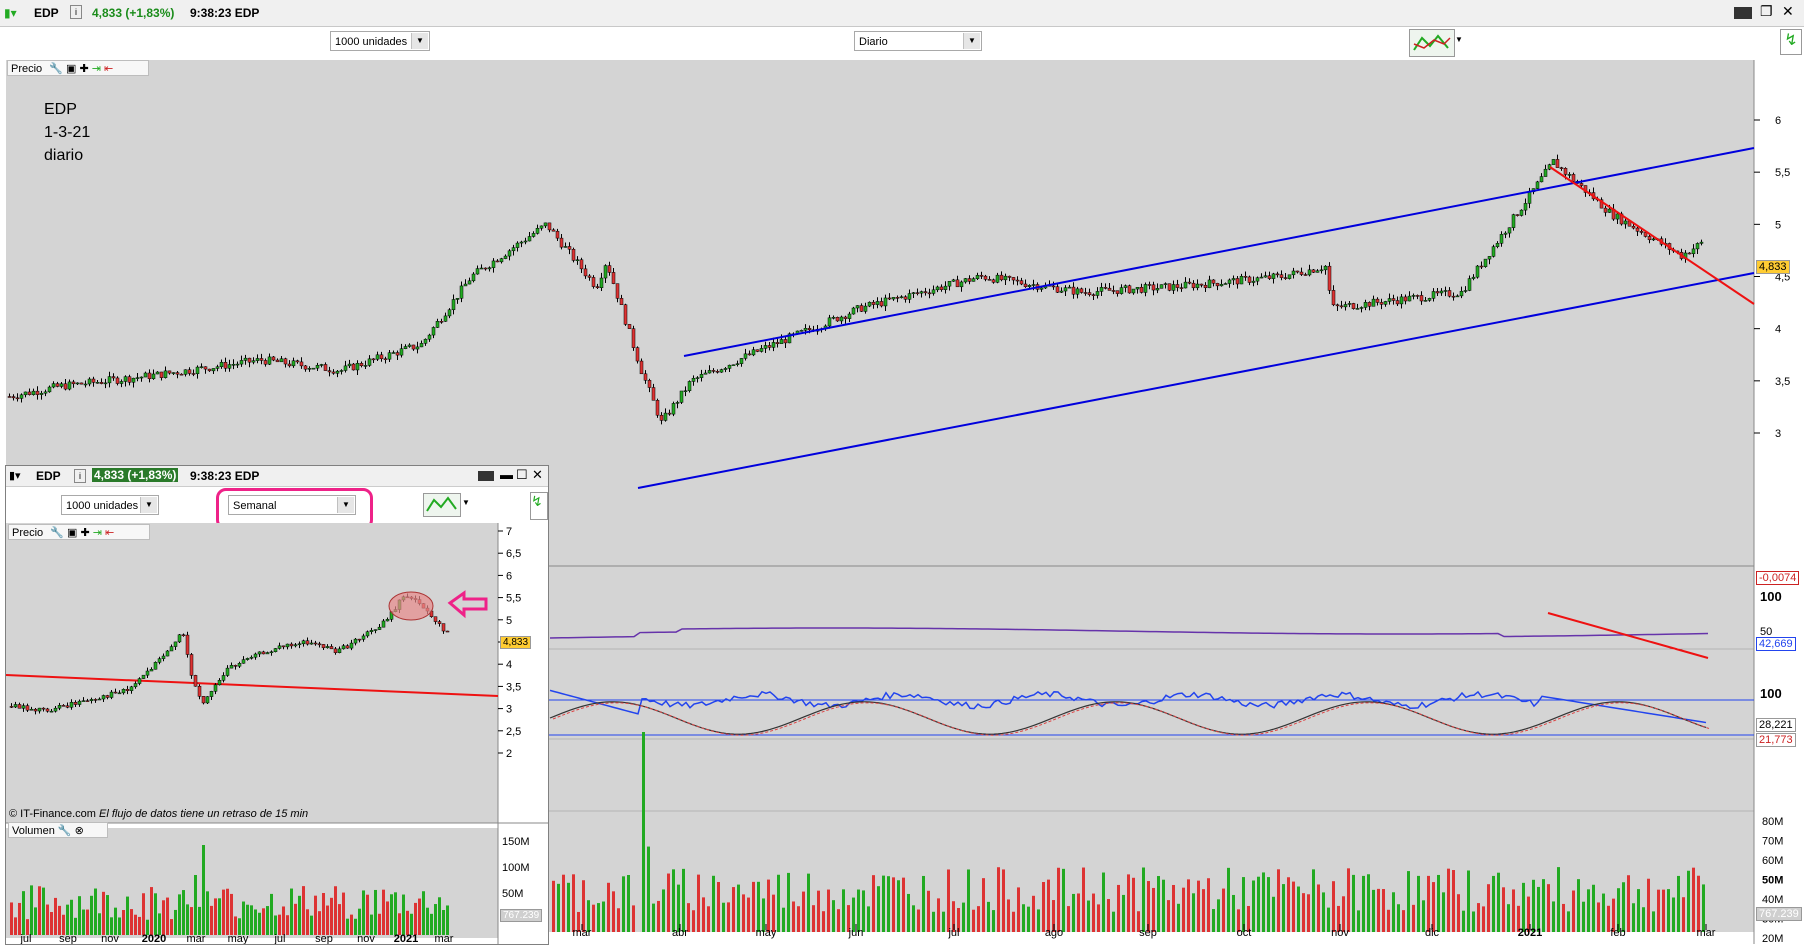 Image resolution: width=1804 pixels, height=945 pixels. What do you see at coordinates (1772, 529) in the screenshot?
I see `price-axis: 65,554,543,5380M70M60M50M40M30M20M10M` at bounding box center [1772, 529].